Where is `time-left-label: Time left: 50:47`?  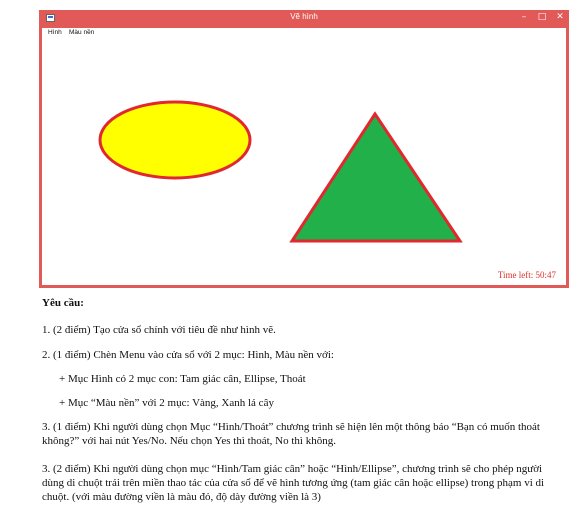 time-left-label: Time left: 50:47 is located at coordinates (526, 275).